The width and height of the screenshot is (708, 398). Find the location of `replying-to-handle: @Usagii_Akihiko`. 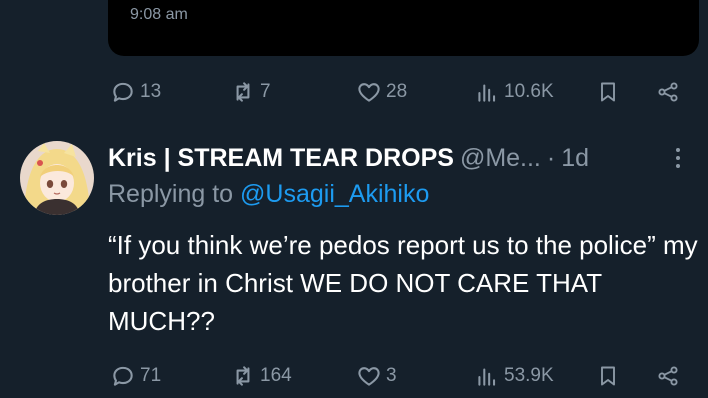

replying-to-handle: @Usagii_Akihiko is located at coordinates (334, 194).